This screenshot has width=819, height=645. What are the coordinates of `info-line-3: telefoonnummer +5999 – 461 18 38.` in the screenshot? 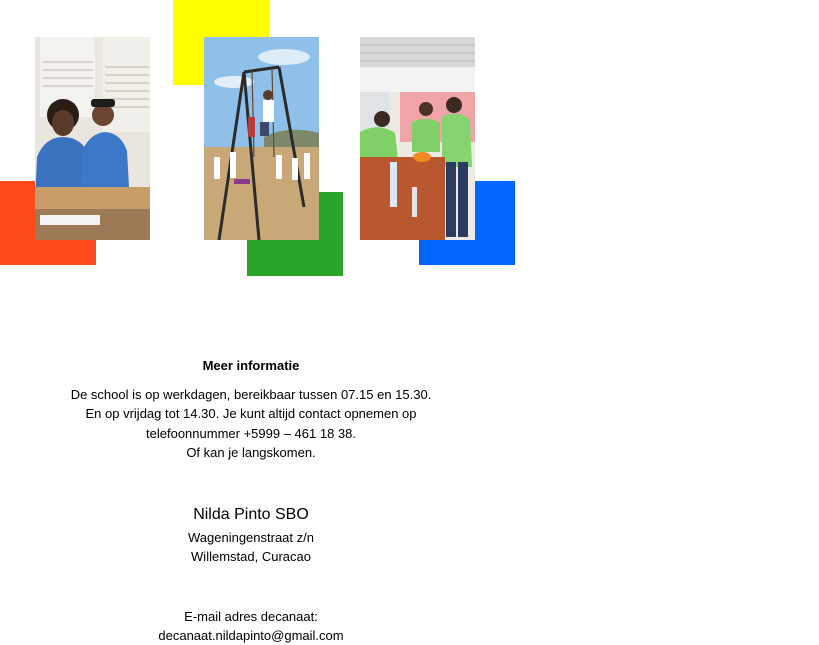 It's located at (251, 433).